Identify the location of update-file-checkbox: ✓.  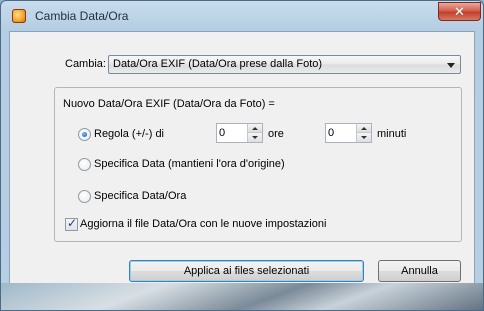
(71, 223).